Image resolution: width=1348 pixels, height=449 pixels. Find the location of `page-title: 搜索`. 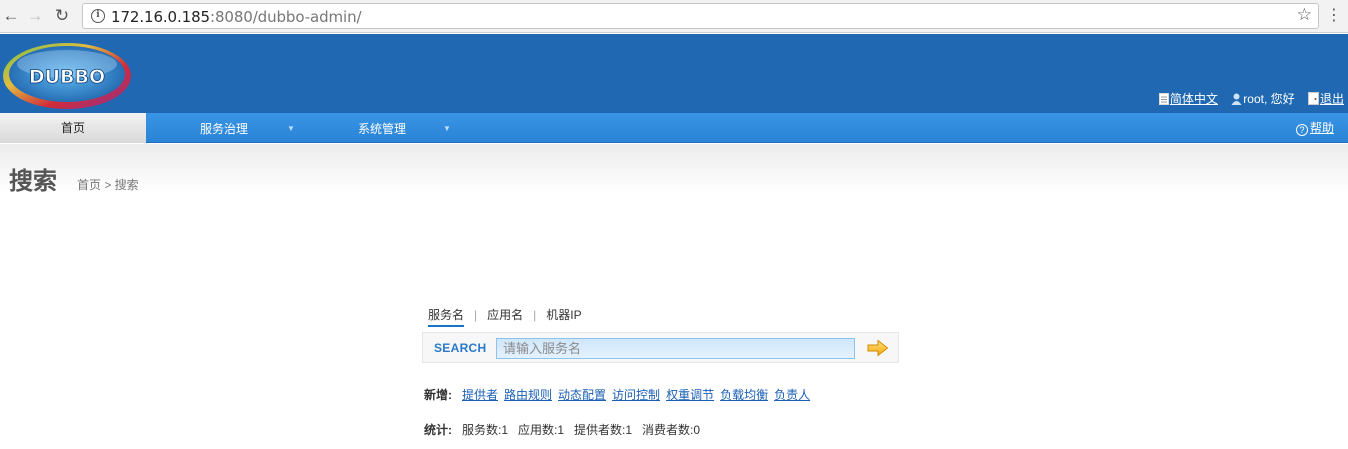

page-title: 搜索 is located at coordinates (33, 181).